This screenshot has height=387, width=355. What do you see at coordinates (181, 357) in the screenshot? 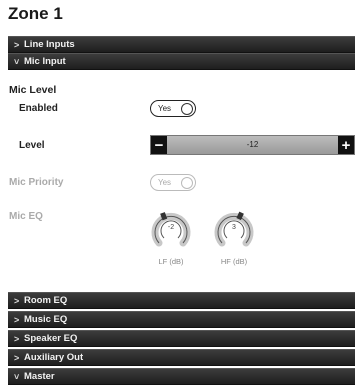
I see `section-auxiliary-out: > Auxiliary Out` at bounding box center [181, 357].